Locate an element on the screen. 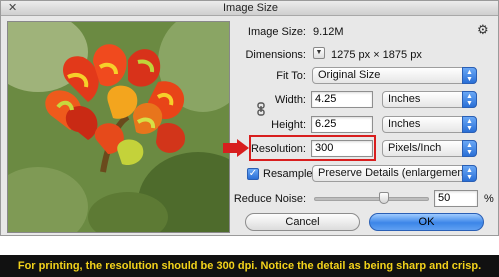  dimensions-value: 1275 px × 1875 px is located at coordinates (376, 55).